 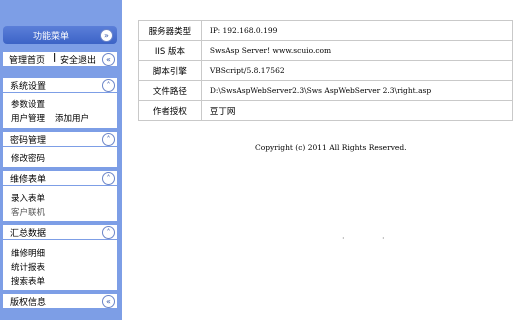 What do you see at coordinates (28, 198) in the screenshot?
I see `menu-item-enter-form: 录入表单` at bounding box center [28, 198].